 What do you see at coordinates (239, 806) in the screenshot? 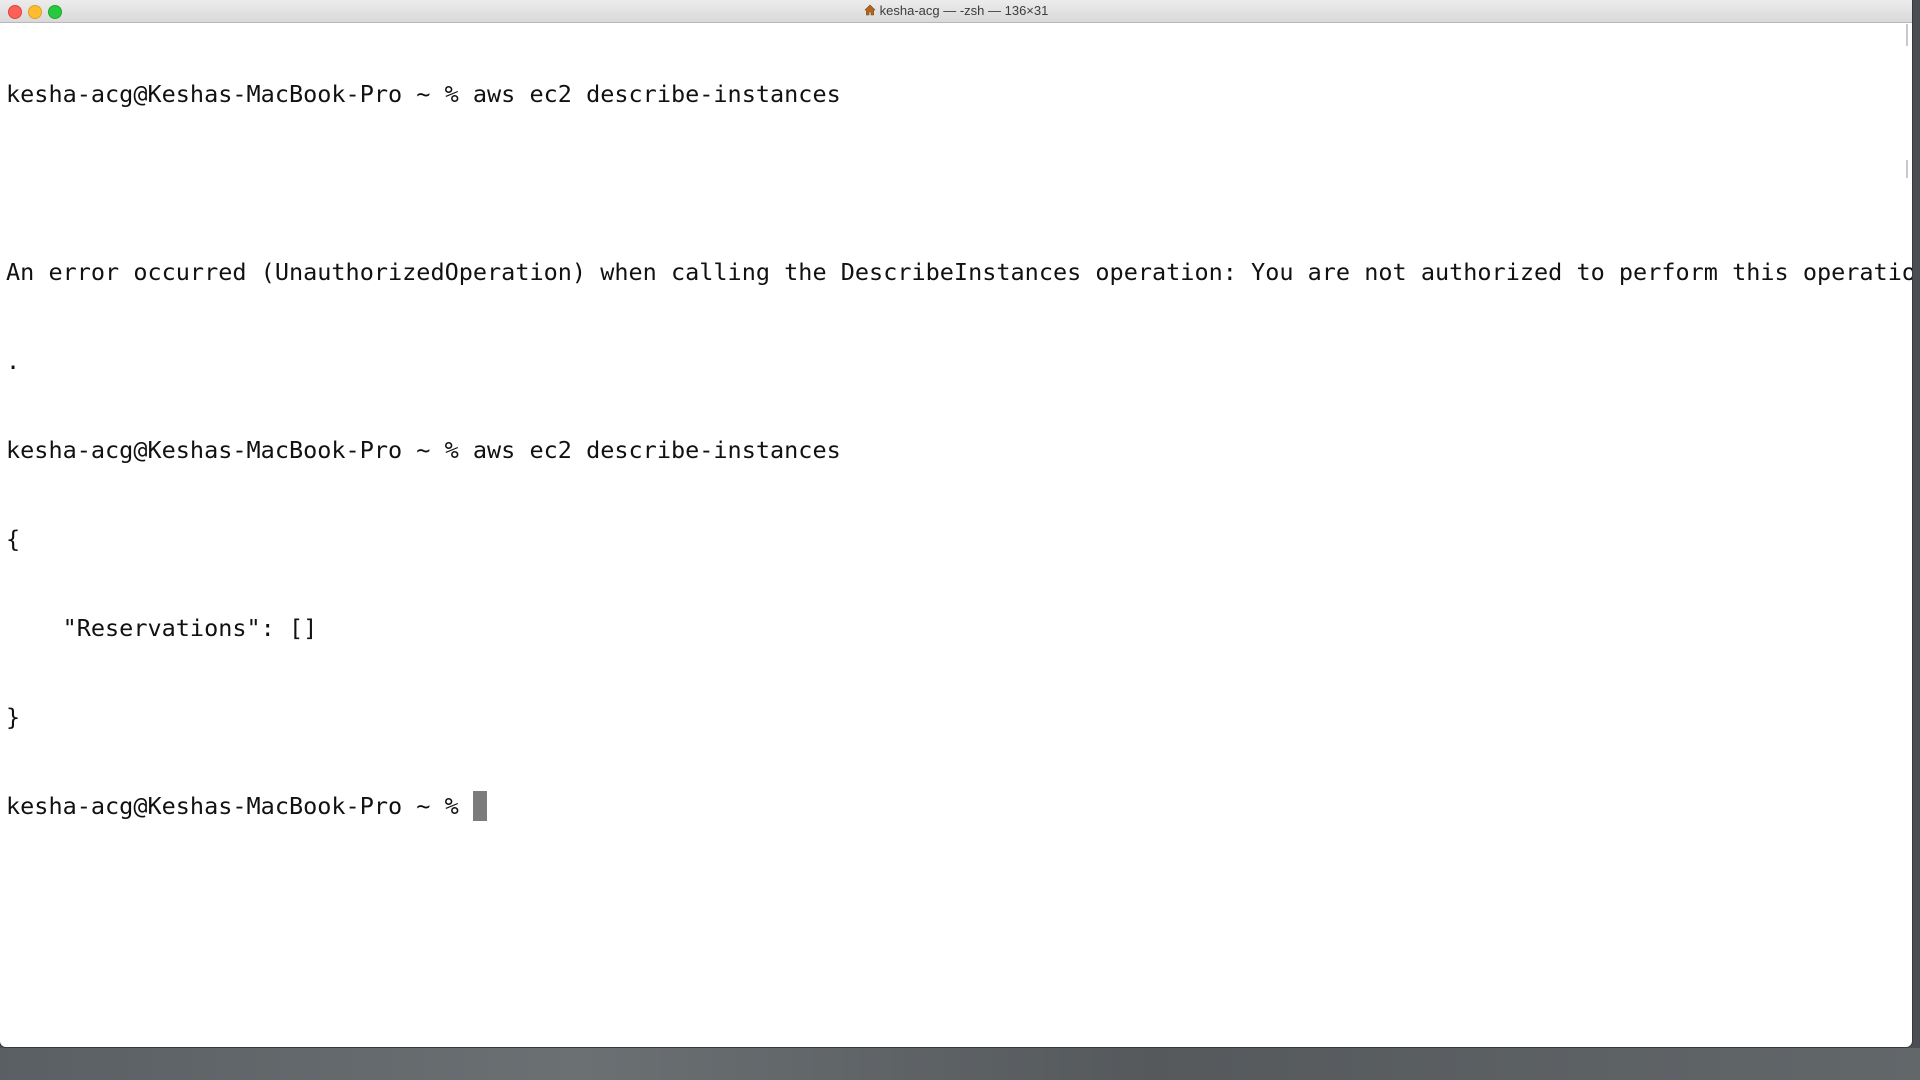
I see `shell-prompt: kesha-acg@Keshas-MacBook-Pro ~ %` at bounding box center [239, 806].